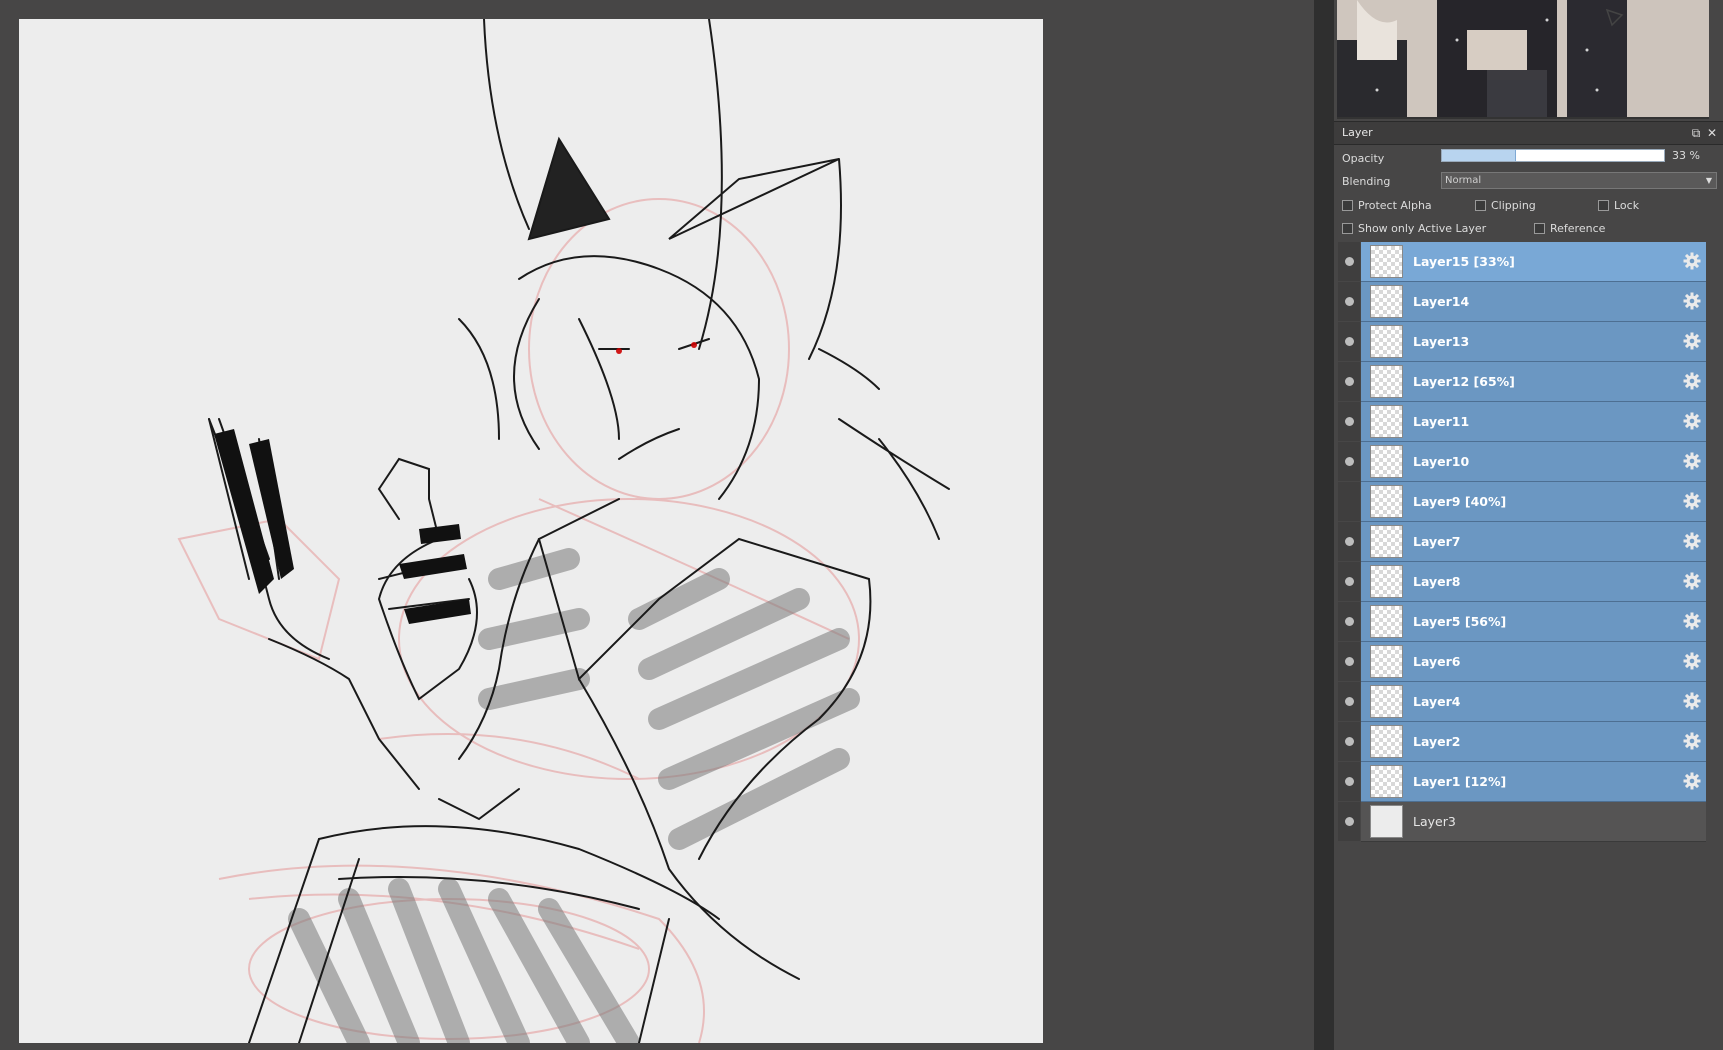  What do you see at coordinates (1579, 180) in the screenshot?
I see `blending-select: Normal ▼` at bounding box center [1579, 180].